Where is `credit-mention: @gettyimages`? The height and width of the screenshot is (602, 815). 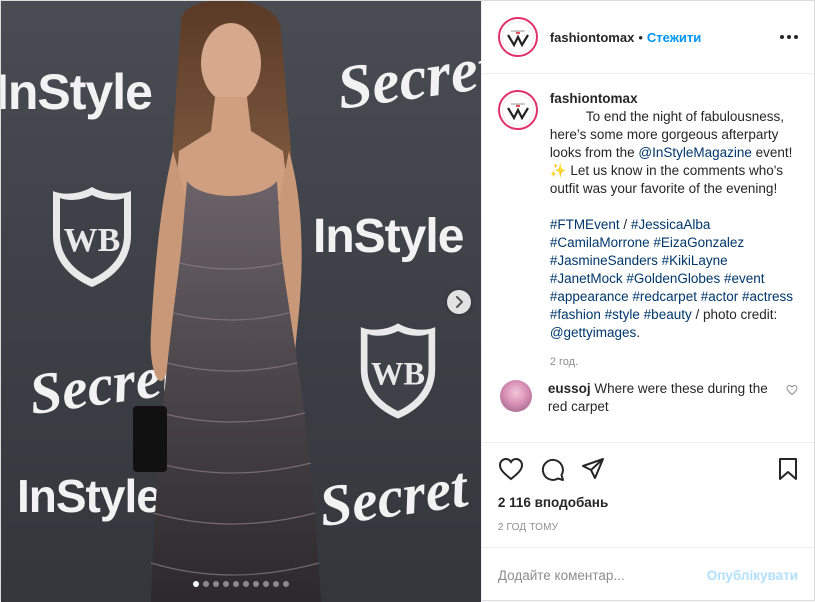
credit-mention: @gettyimages is located at coordinates (593, 332).